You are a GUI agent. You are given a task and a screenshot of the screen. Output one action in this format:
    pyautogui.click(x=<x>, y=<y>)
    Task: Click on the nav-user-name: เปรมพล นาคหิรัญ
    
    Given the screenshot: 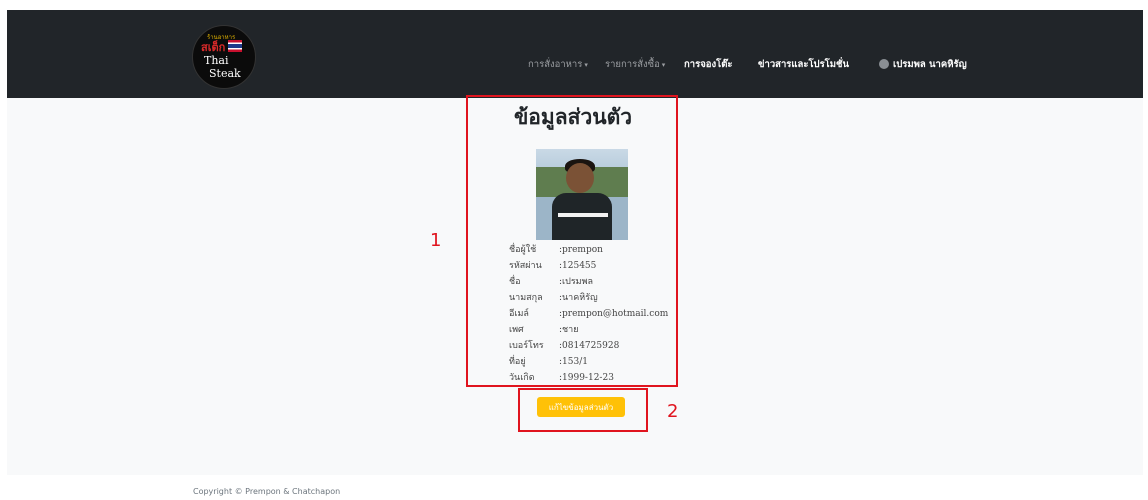 What is the action you would take?
    pyautogui.click(x=930, y=64)
    